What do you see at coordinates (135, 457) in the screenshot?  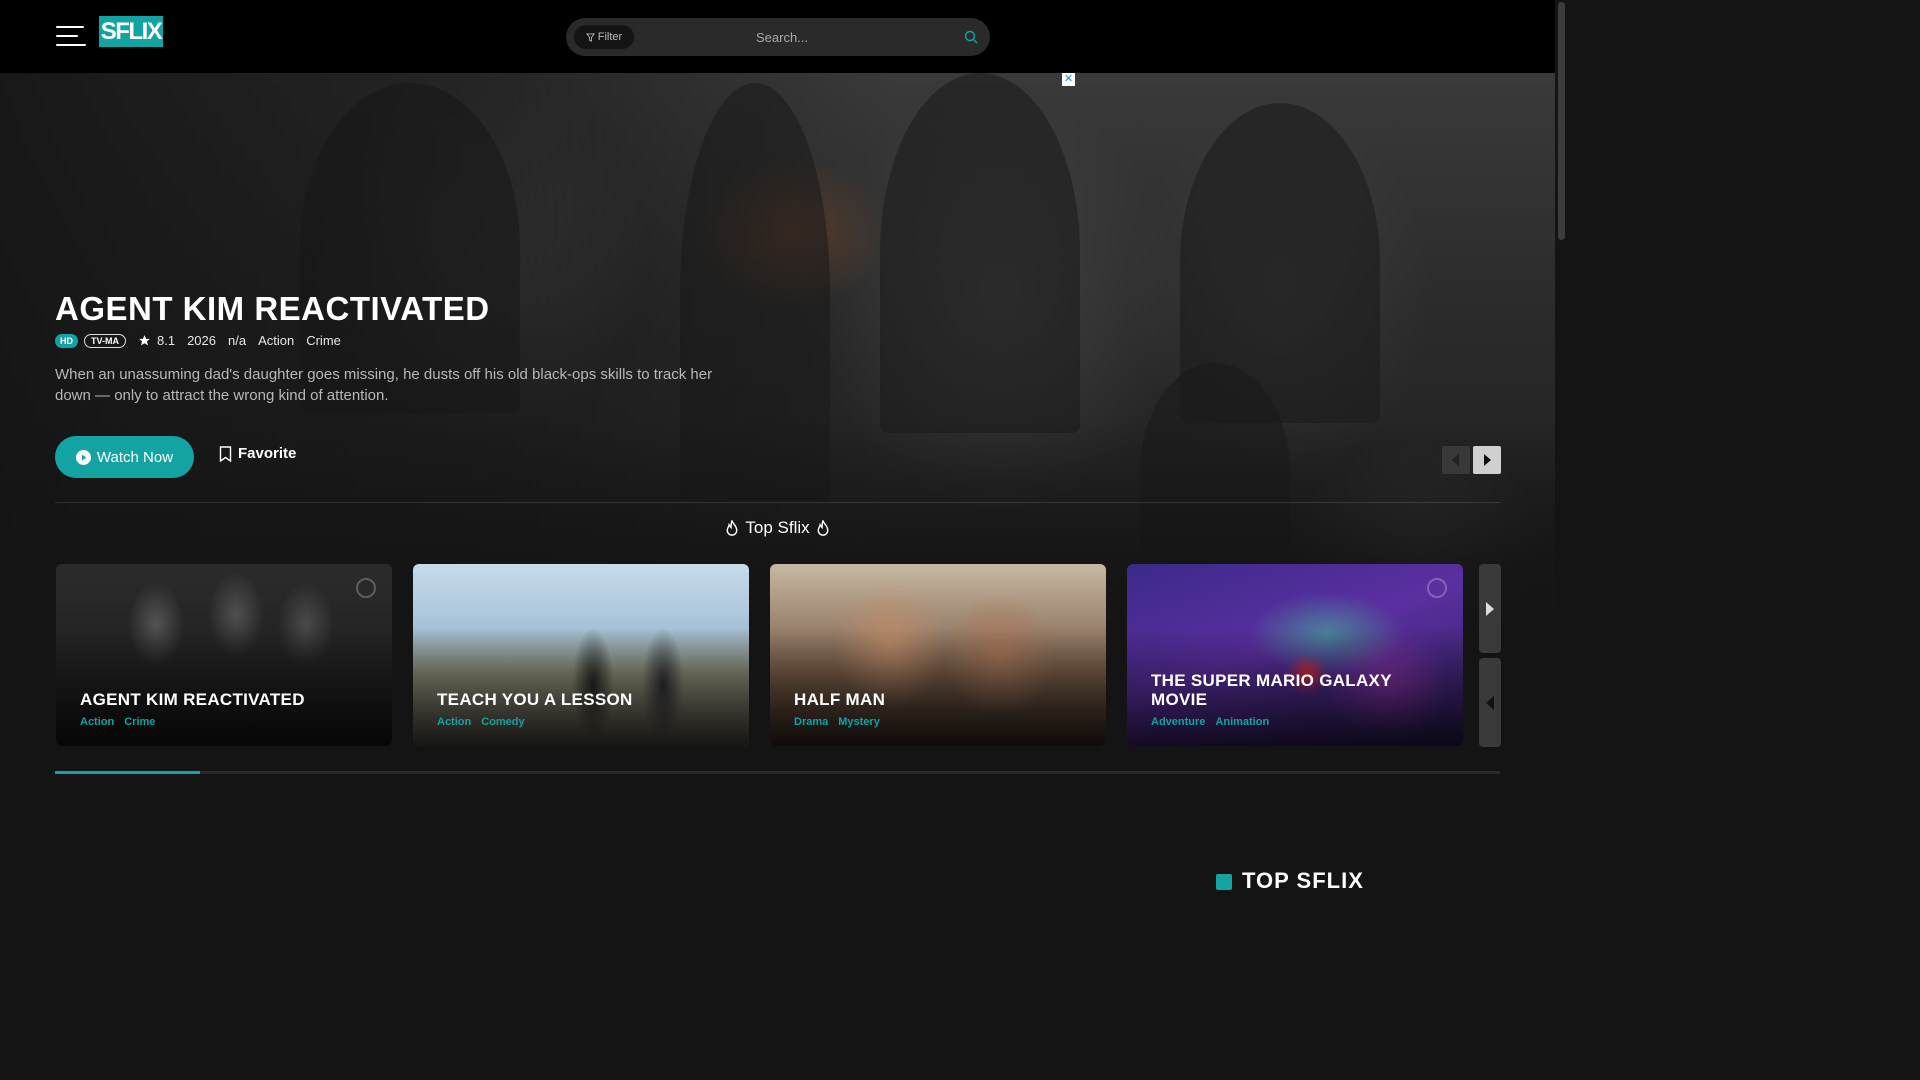 I see `watch-now-label: Watch Now` at bounding box center [135, 457].